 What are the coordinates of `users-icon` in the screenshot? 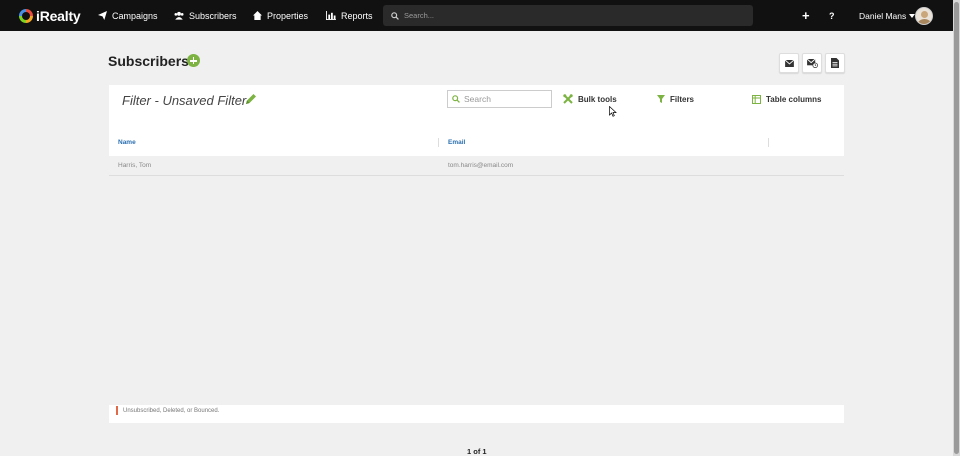 It's located at (179, 15).